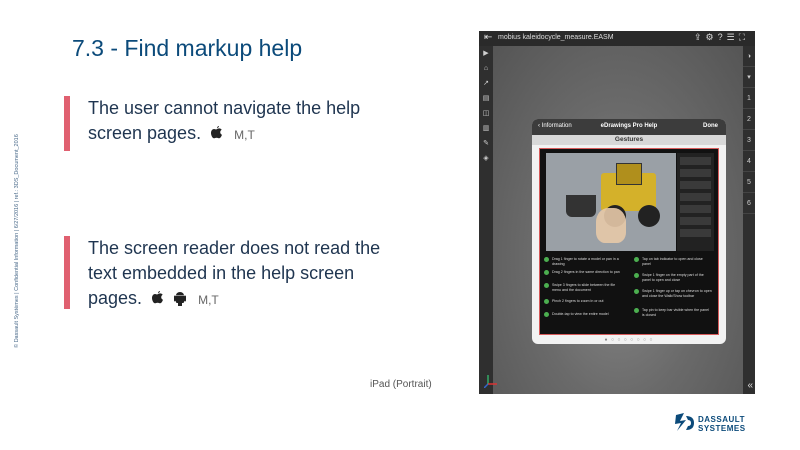  Describe the element at coordinates (611, 202) in the screenshot. I see `loader-render` at that location.